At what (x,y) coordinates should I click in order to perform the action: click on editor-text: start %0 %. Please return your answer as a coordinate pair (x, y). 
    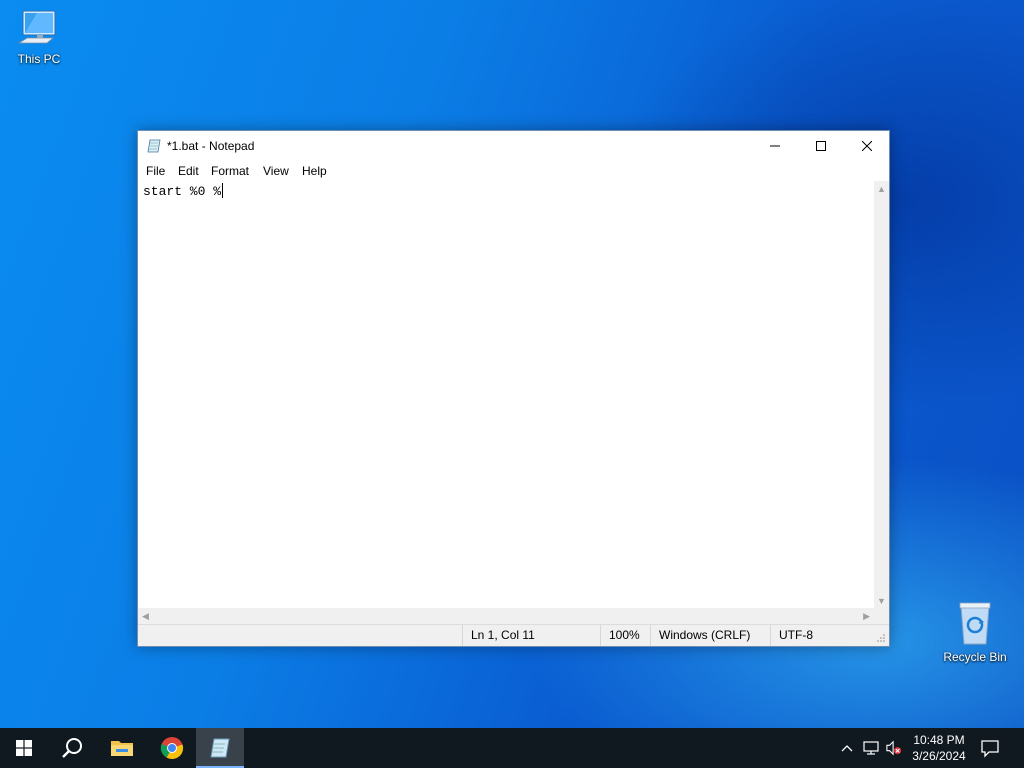
    Looking at the image, I should click on (182, 191).